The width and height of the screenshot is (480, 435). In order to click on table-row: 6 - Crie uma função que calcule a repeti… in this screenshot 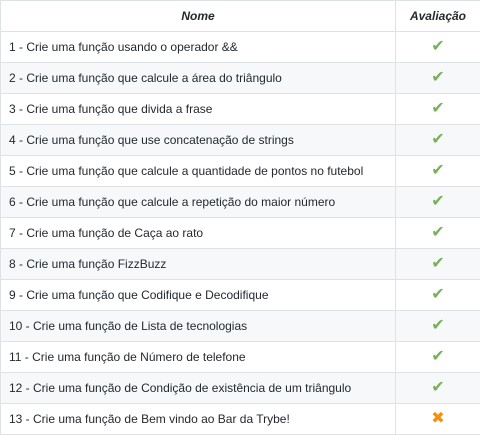, I will do `click(240, 202)`.